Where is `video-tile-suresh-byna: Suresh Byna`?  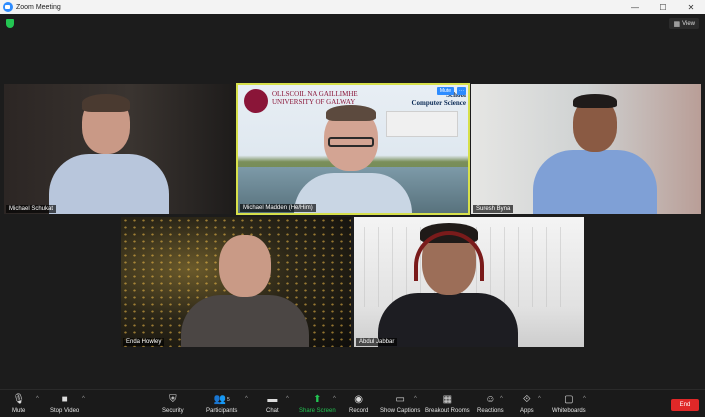 video-tile-suresh-byna: Suresh Byna is located at coordinates (586, 149).